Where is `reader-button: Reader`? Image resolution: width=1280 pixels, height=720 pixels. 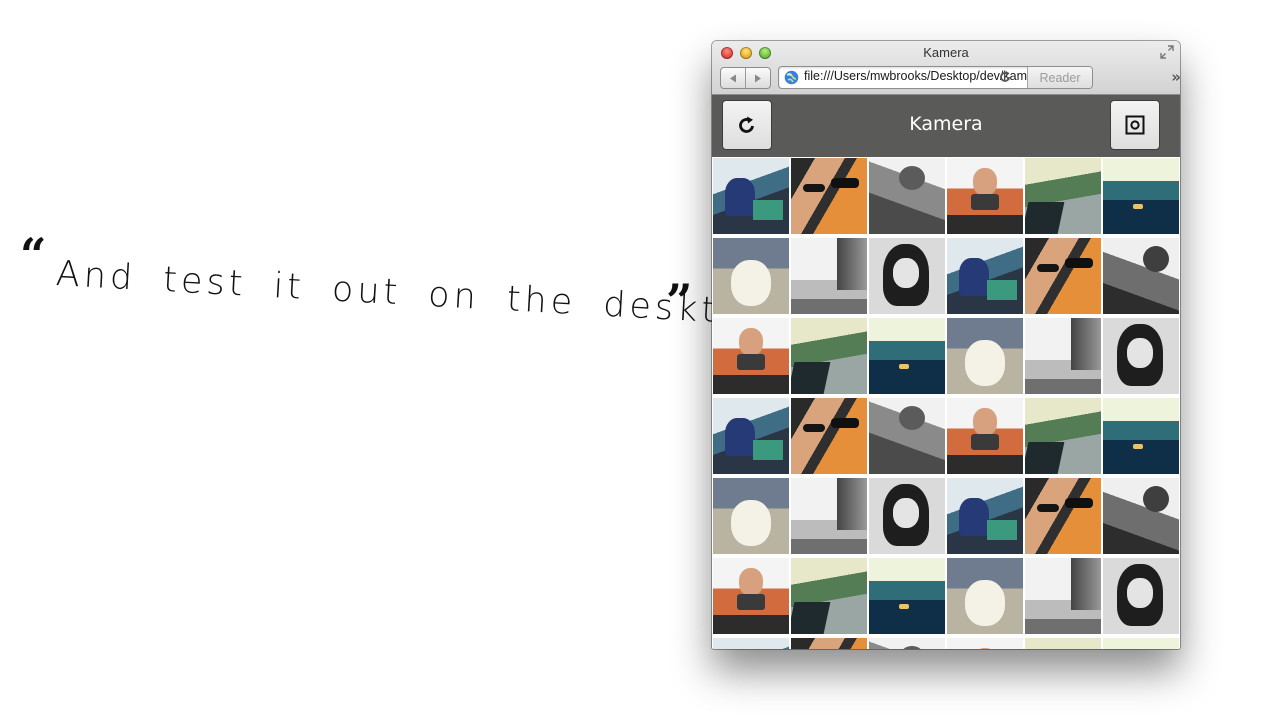
reader-button: Reader is located at coordinates (1059, 77).